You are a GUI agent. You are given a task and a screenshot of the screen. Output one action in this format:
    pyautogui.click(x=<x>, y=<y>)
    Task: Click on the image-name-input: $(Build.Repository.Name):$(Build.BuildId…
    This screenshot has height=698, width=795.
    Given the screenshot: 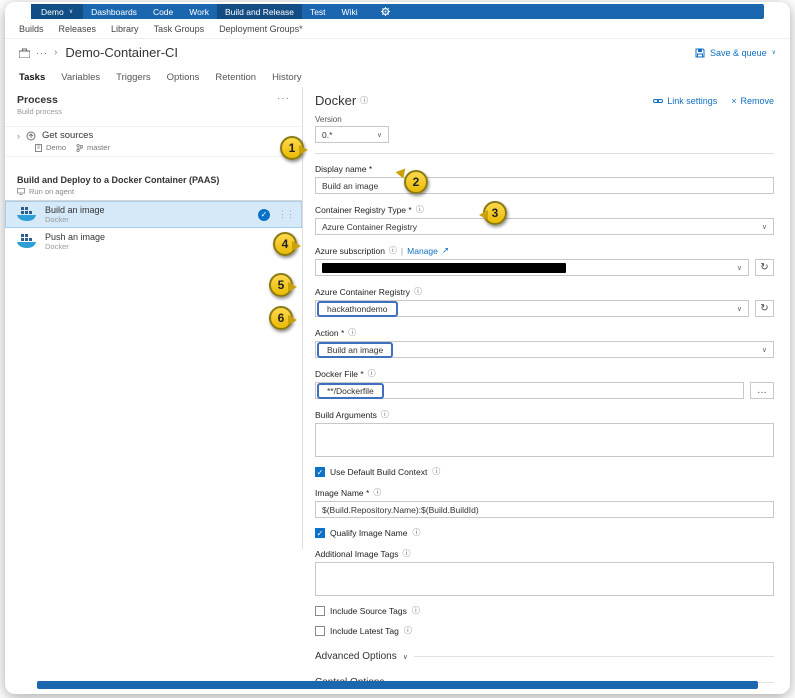 What is the action you would take?
    pyautogui.click(x=544, y=509)
    